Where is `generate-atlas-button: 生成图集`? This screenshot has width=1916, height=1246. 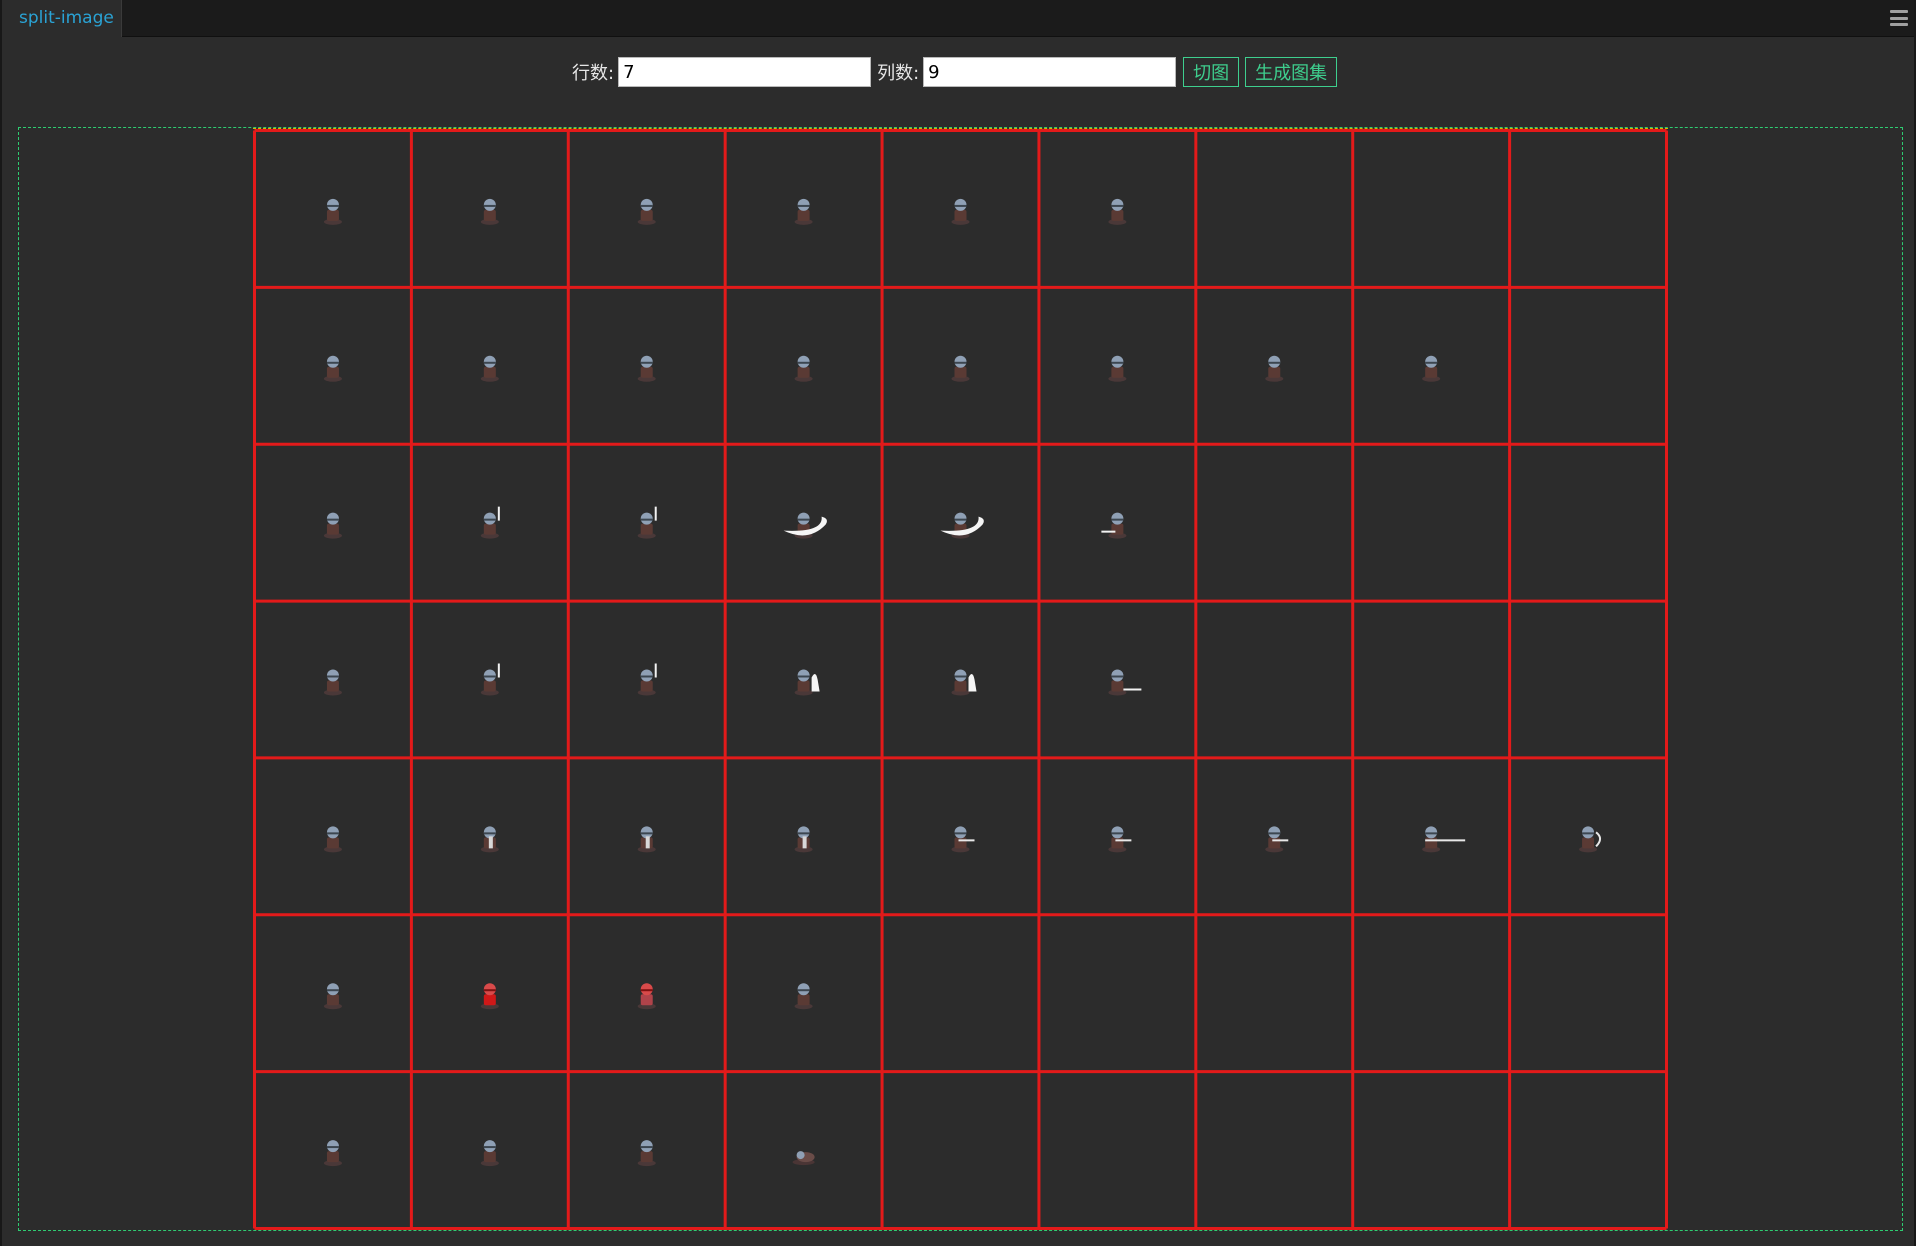
generate-atlas-button: 生成图集 is located at coordinates (1291, 72).